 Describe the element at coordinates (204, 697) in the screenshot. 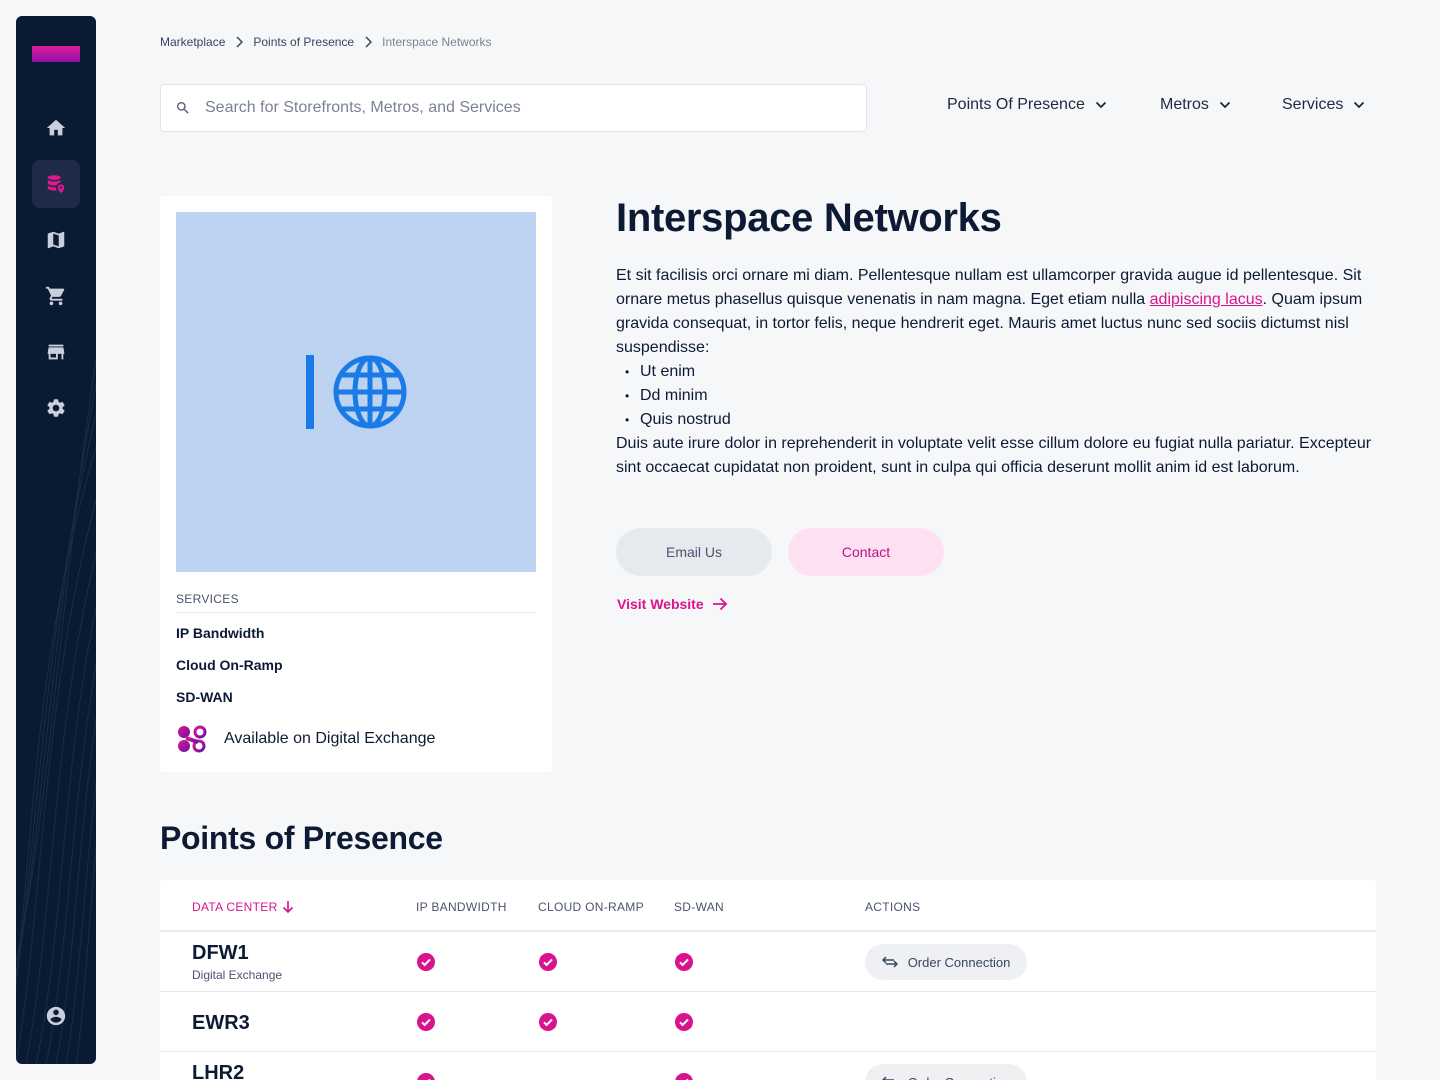

I see `service-item: SD-WAN` at that location.